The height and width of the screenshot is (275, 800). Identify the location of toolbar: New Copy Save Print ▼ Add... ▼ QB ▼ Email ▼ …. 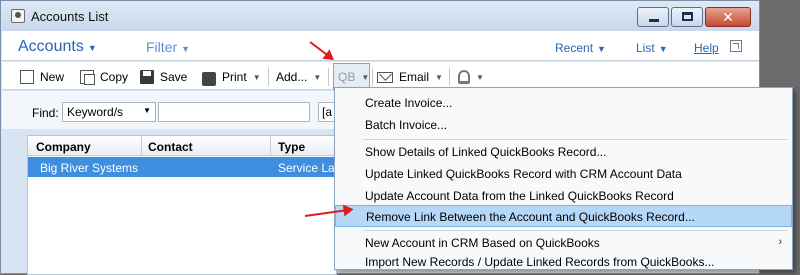
(380, 76).